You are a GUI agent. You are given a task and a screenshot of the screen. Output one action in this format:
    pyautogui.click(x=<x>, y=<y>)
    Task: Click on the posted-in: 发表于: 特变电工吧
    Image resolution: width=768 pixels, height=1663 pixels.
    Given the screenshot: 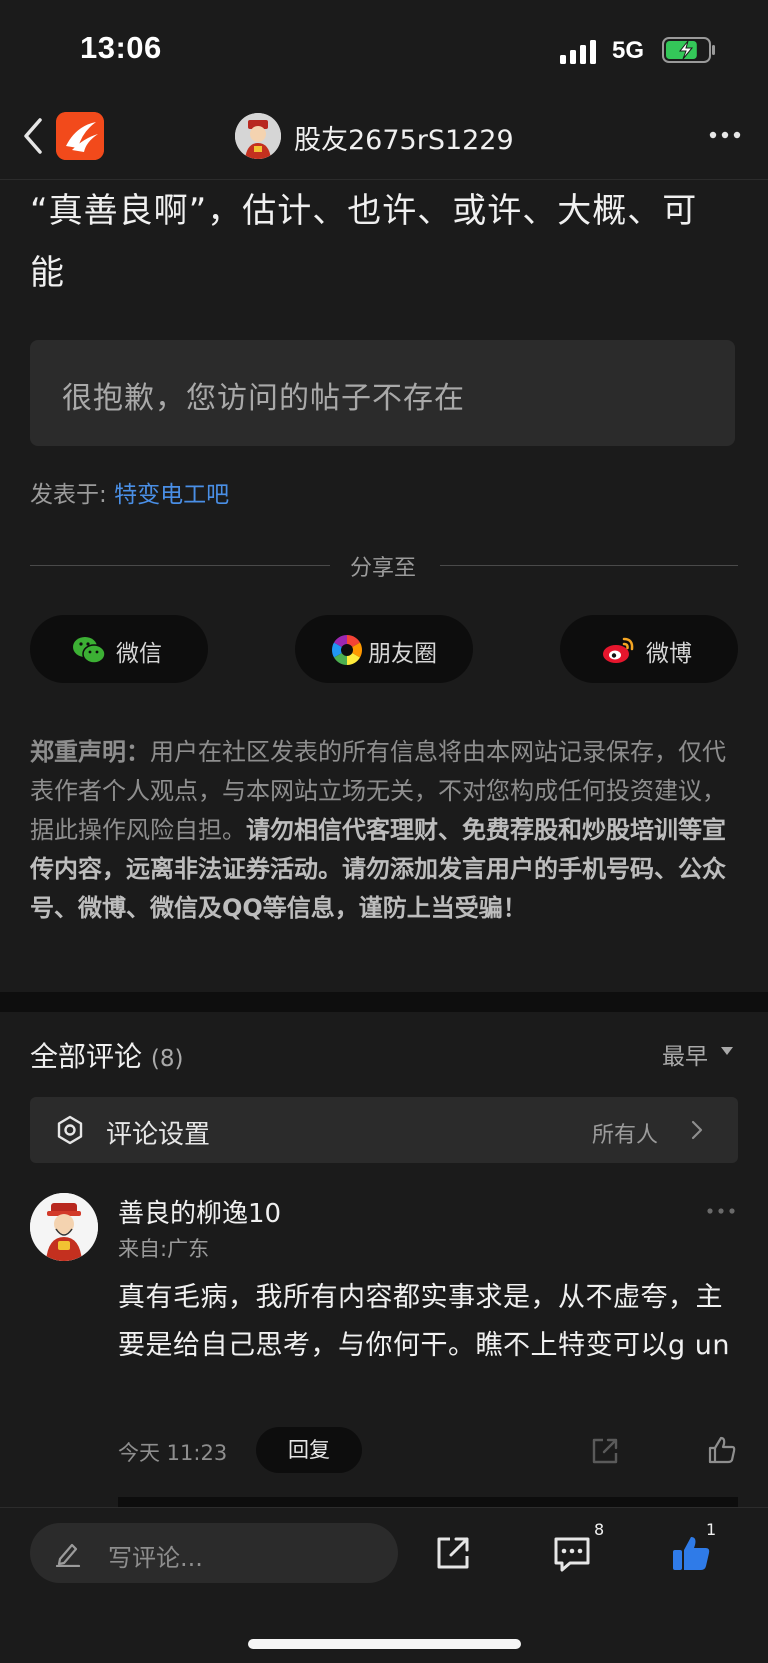 What is the action you would take?
    pyautogui.click(x=129, y=492)
    